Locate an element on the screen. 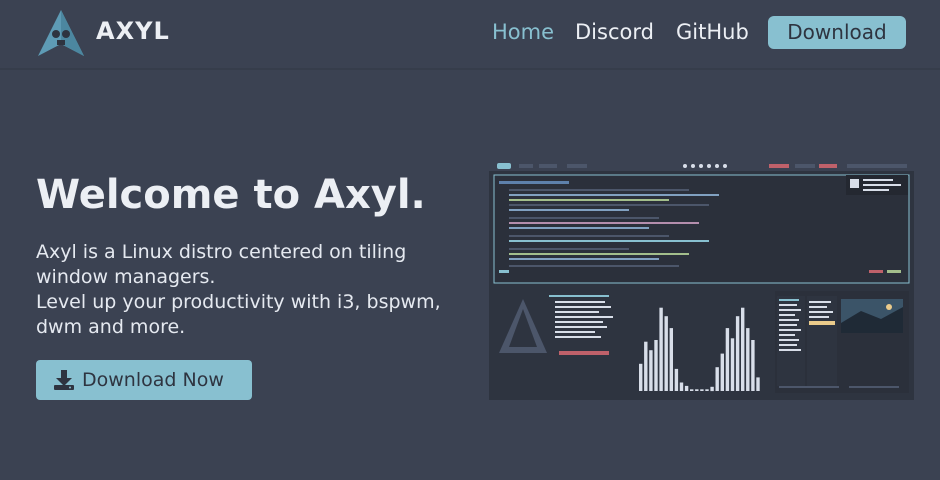 The width and height of the screenshot is (940, 480). hero-description-line: dwm and more. is located at coordinates (111, 327).